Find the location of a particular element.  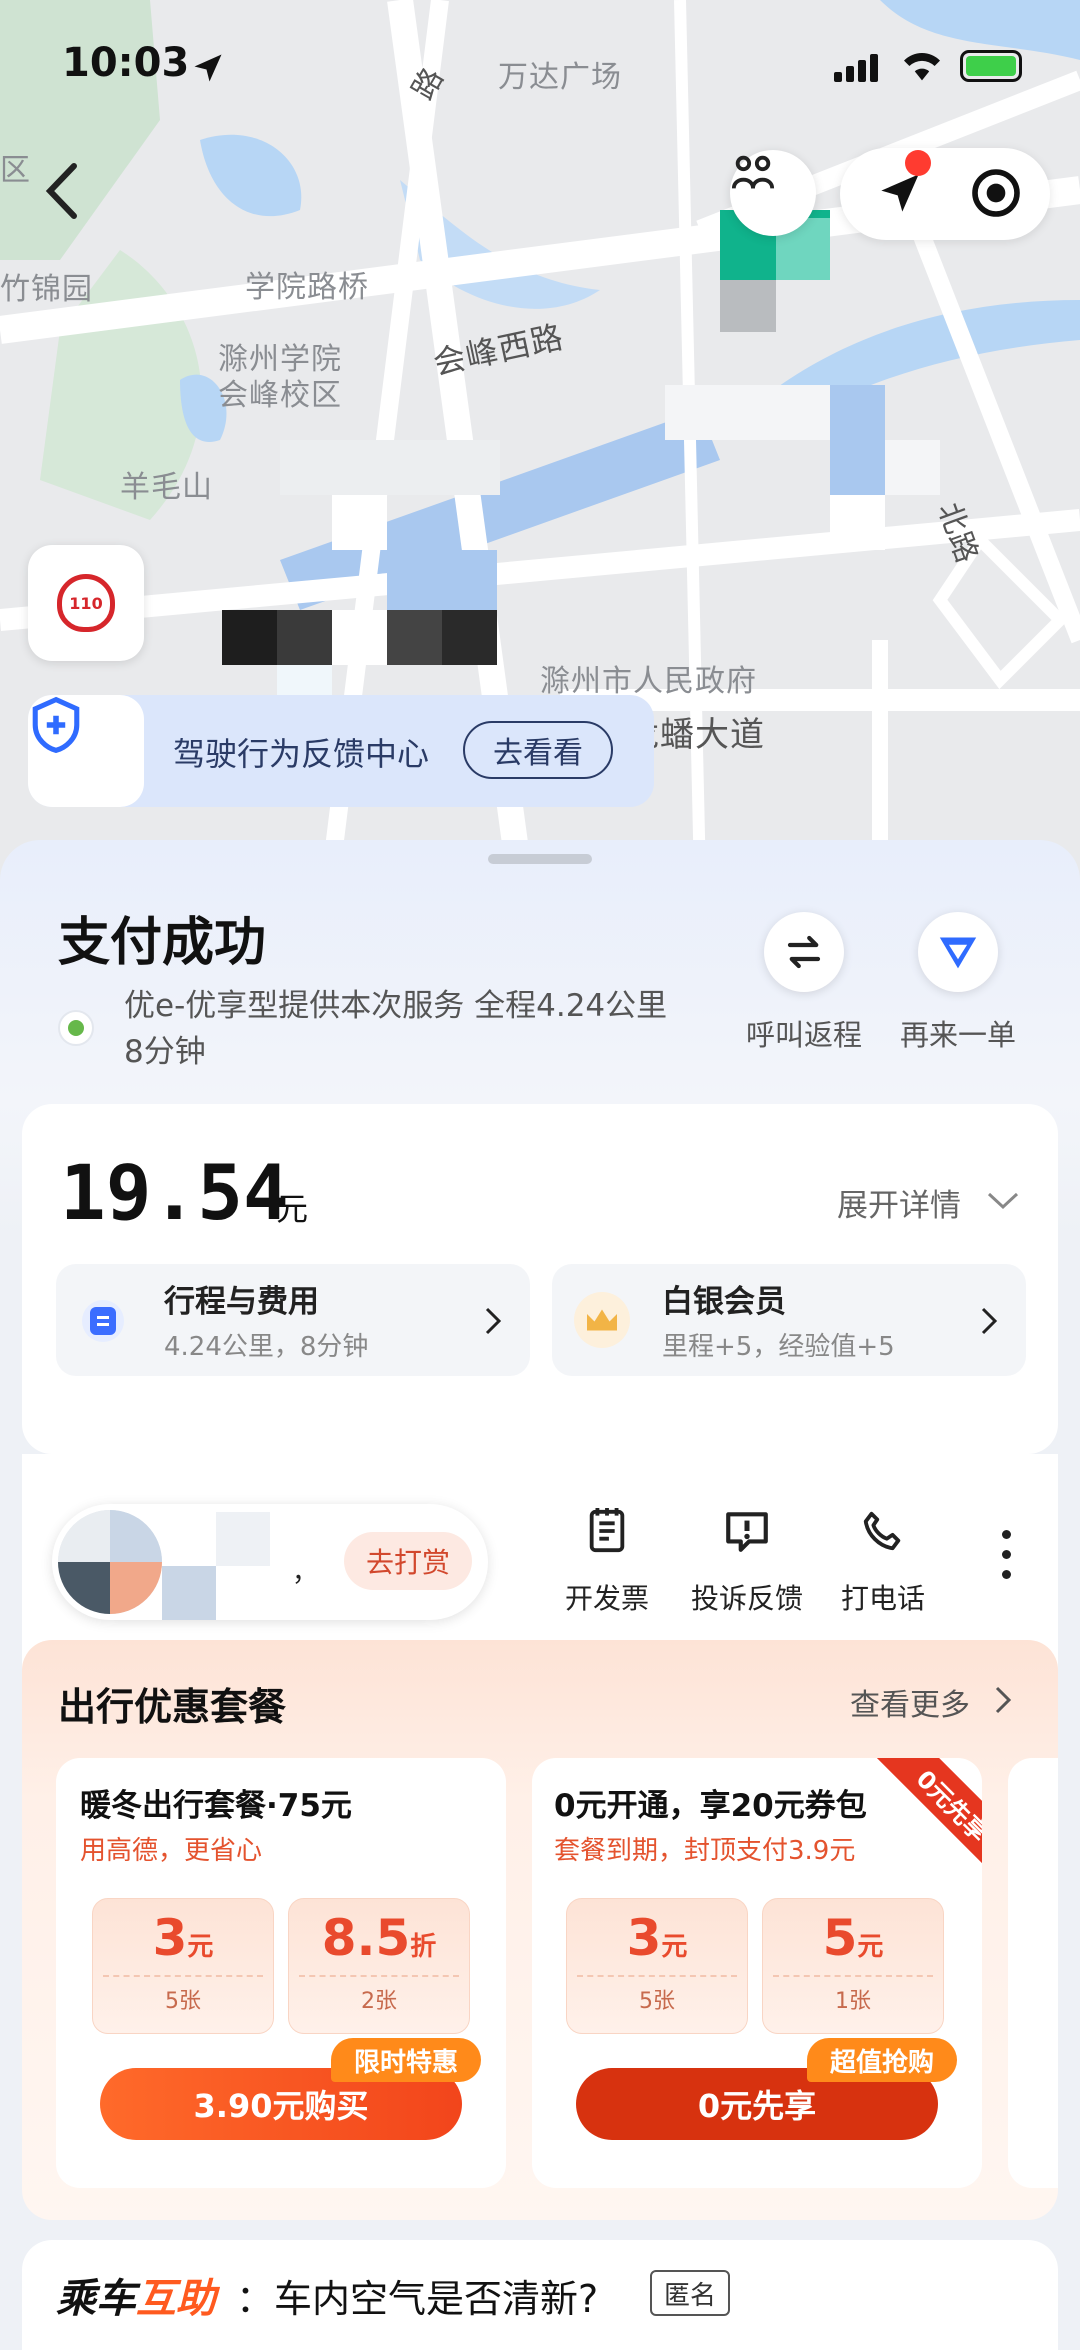

provider-info-line1: 优e-优享型提供本次服务 全程4.24公里 is located at coordinates (396, 1006).